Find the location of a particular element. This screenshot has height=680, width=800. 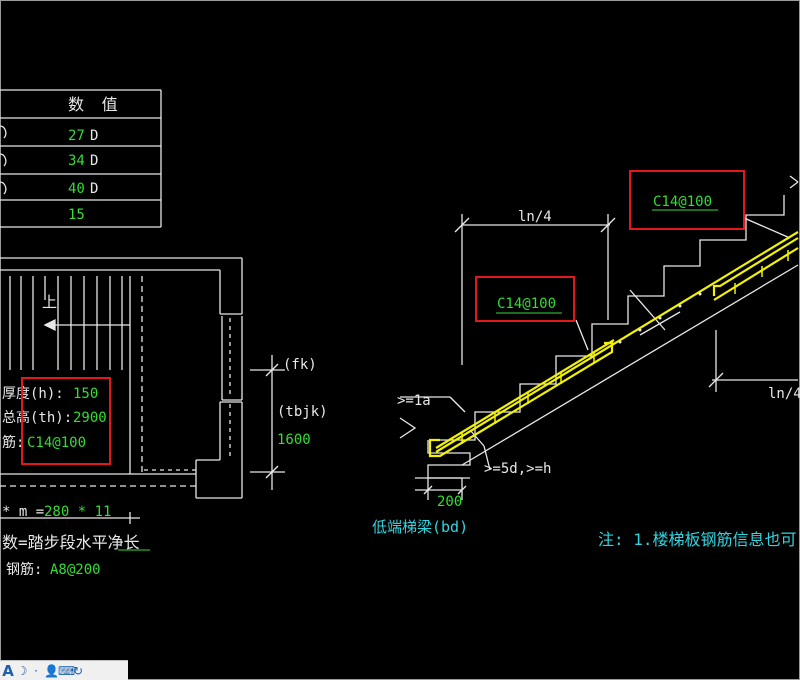

highlight-box-top is located at coordinates (687, 200).